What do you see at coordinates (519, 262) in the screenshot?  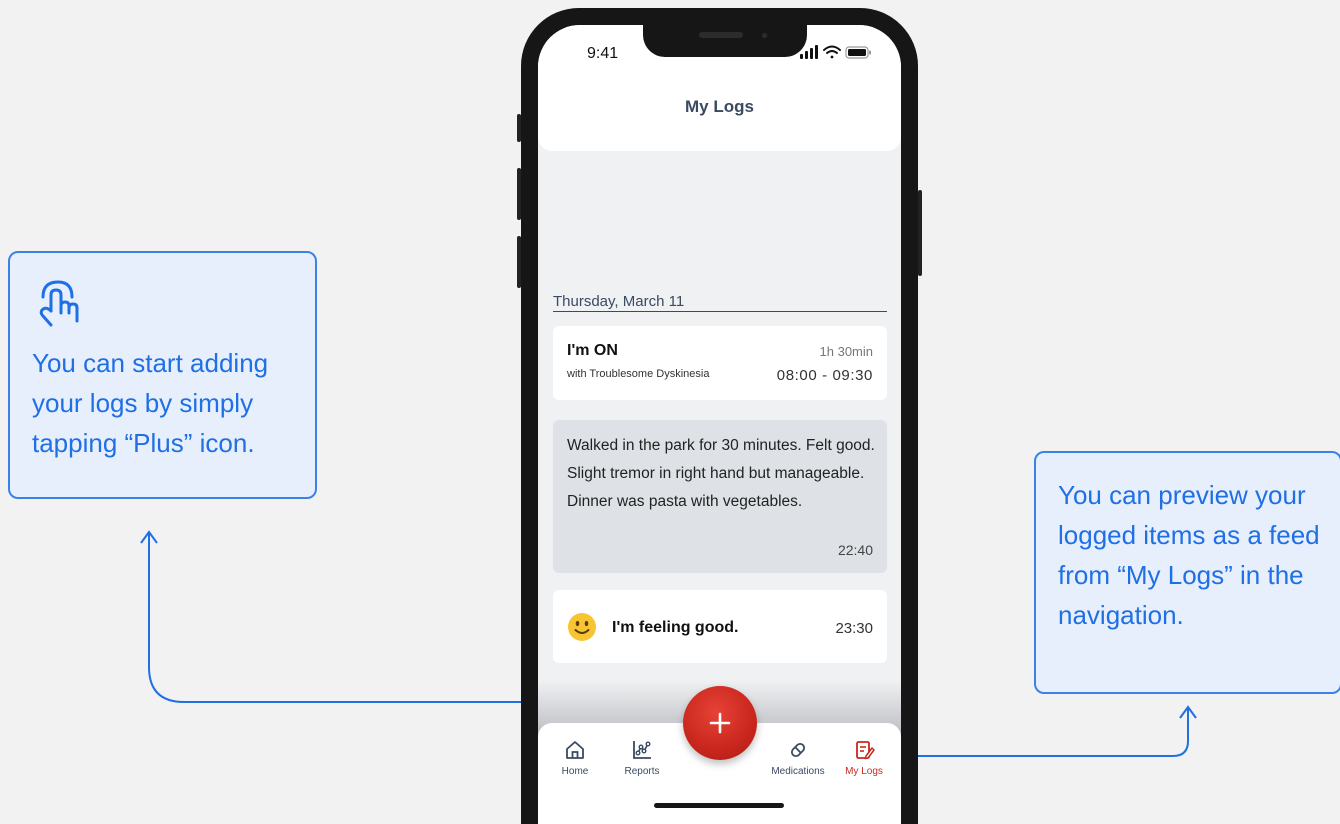 I see `volume-down-button` at bounding box center [519, 262].